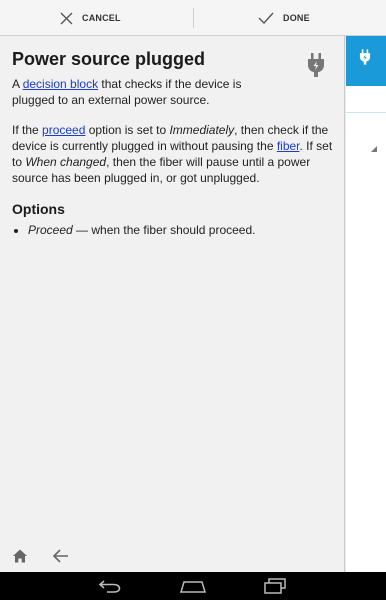 The height and width of the screenshot is (600, 386). I want to click on option-name: Proceed, so click(50, 230).